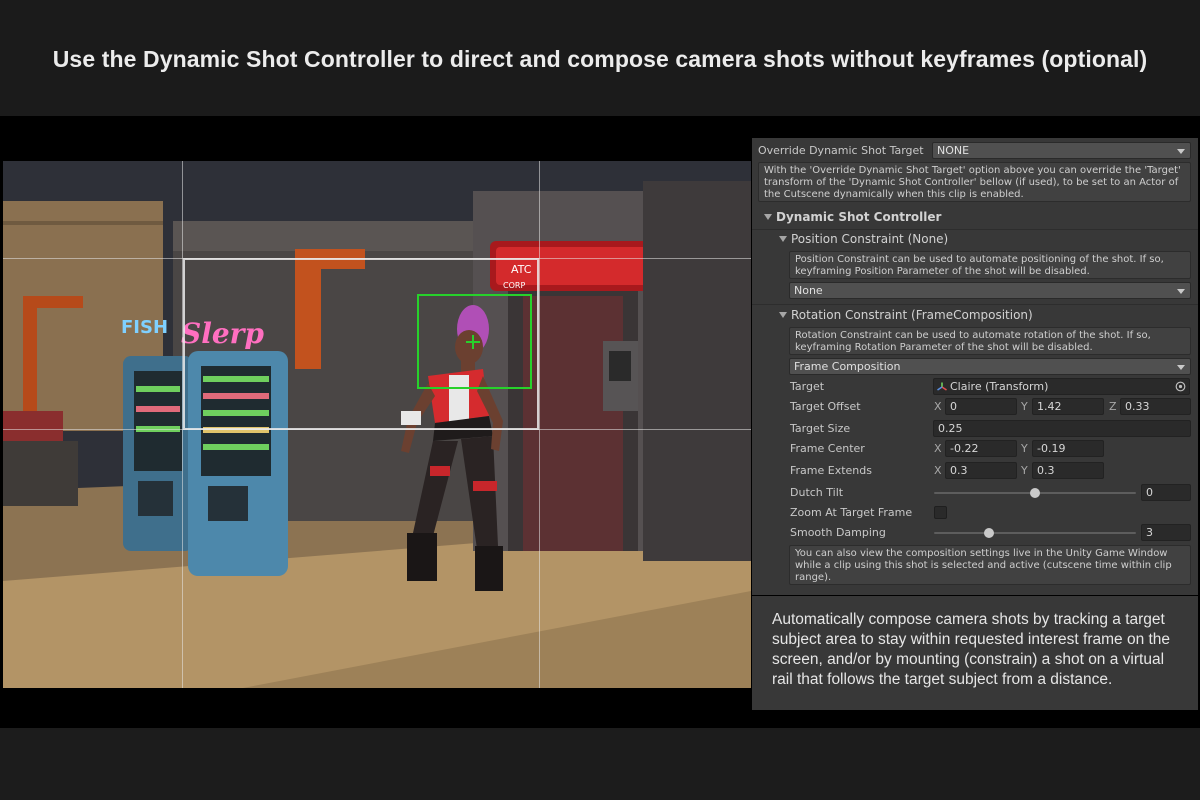 This screenshot has width=1200, height=800. What do you see at coordinates (817, 492) in the screenshot?
I see `dutch-tilt-label: Dutch Tilt` at bounding box center [817, 492].